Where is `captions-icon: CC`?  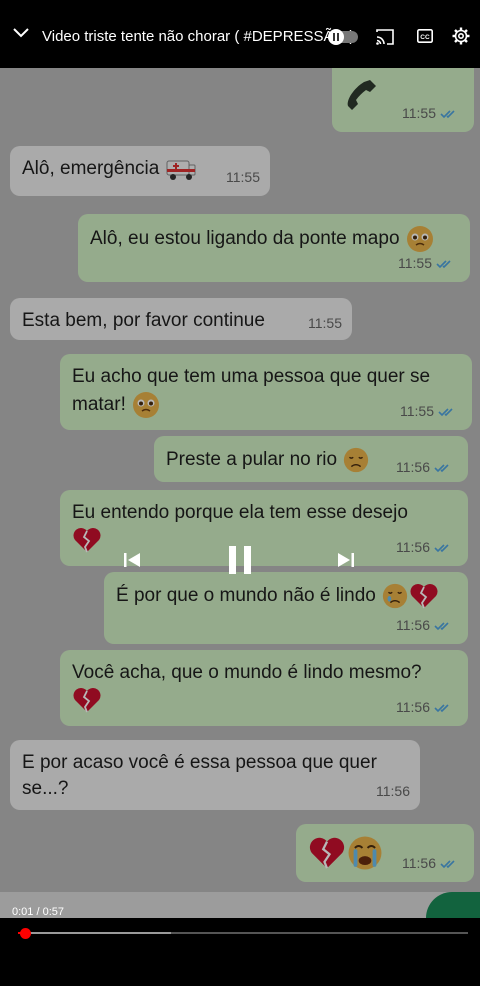 captions-icon: CC is located at coordinates (425, 36).